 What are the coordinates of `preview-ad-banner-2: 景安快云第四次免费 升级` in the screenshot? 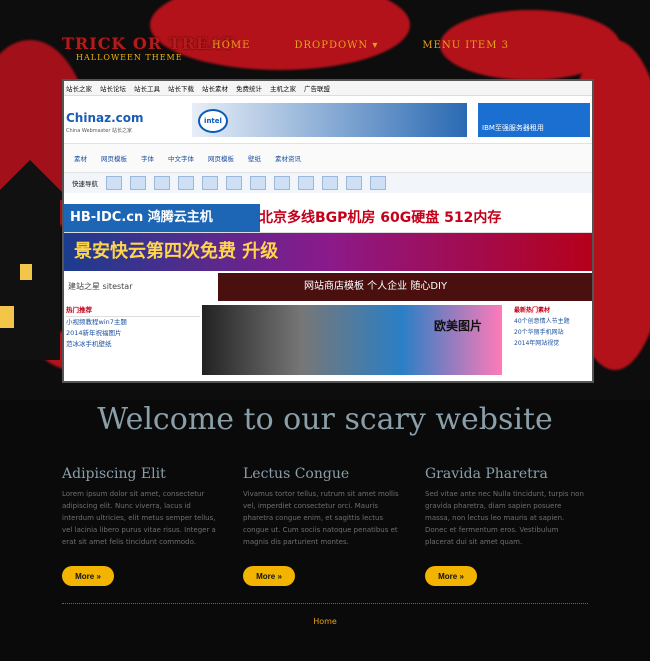 It's located at (328, 252).